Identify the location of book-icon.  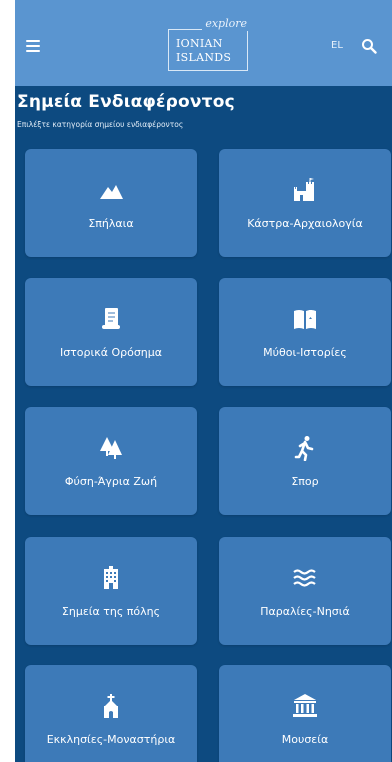
(305, 319).